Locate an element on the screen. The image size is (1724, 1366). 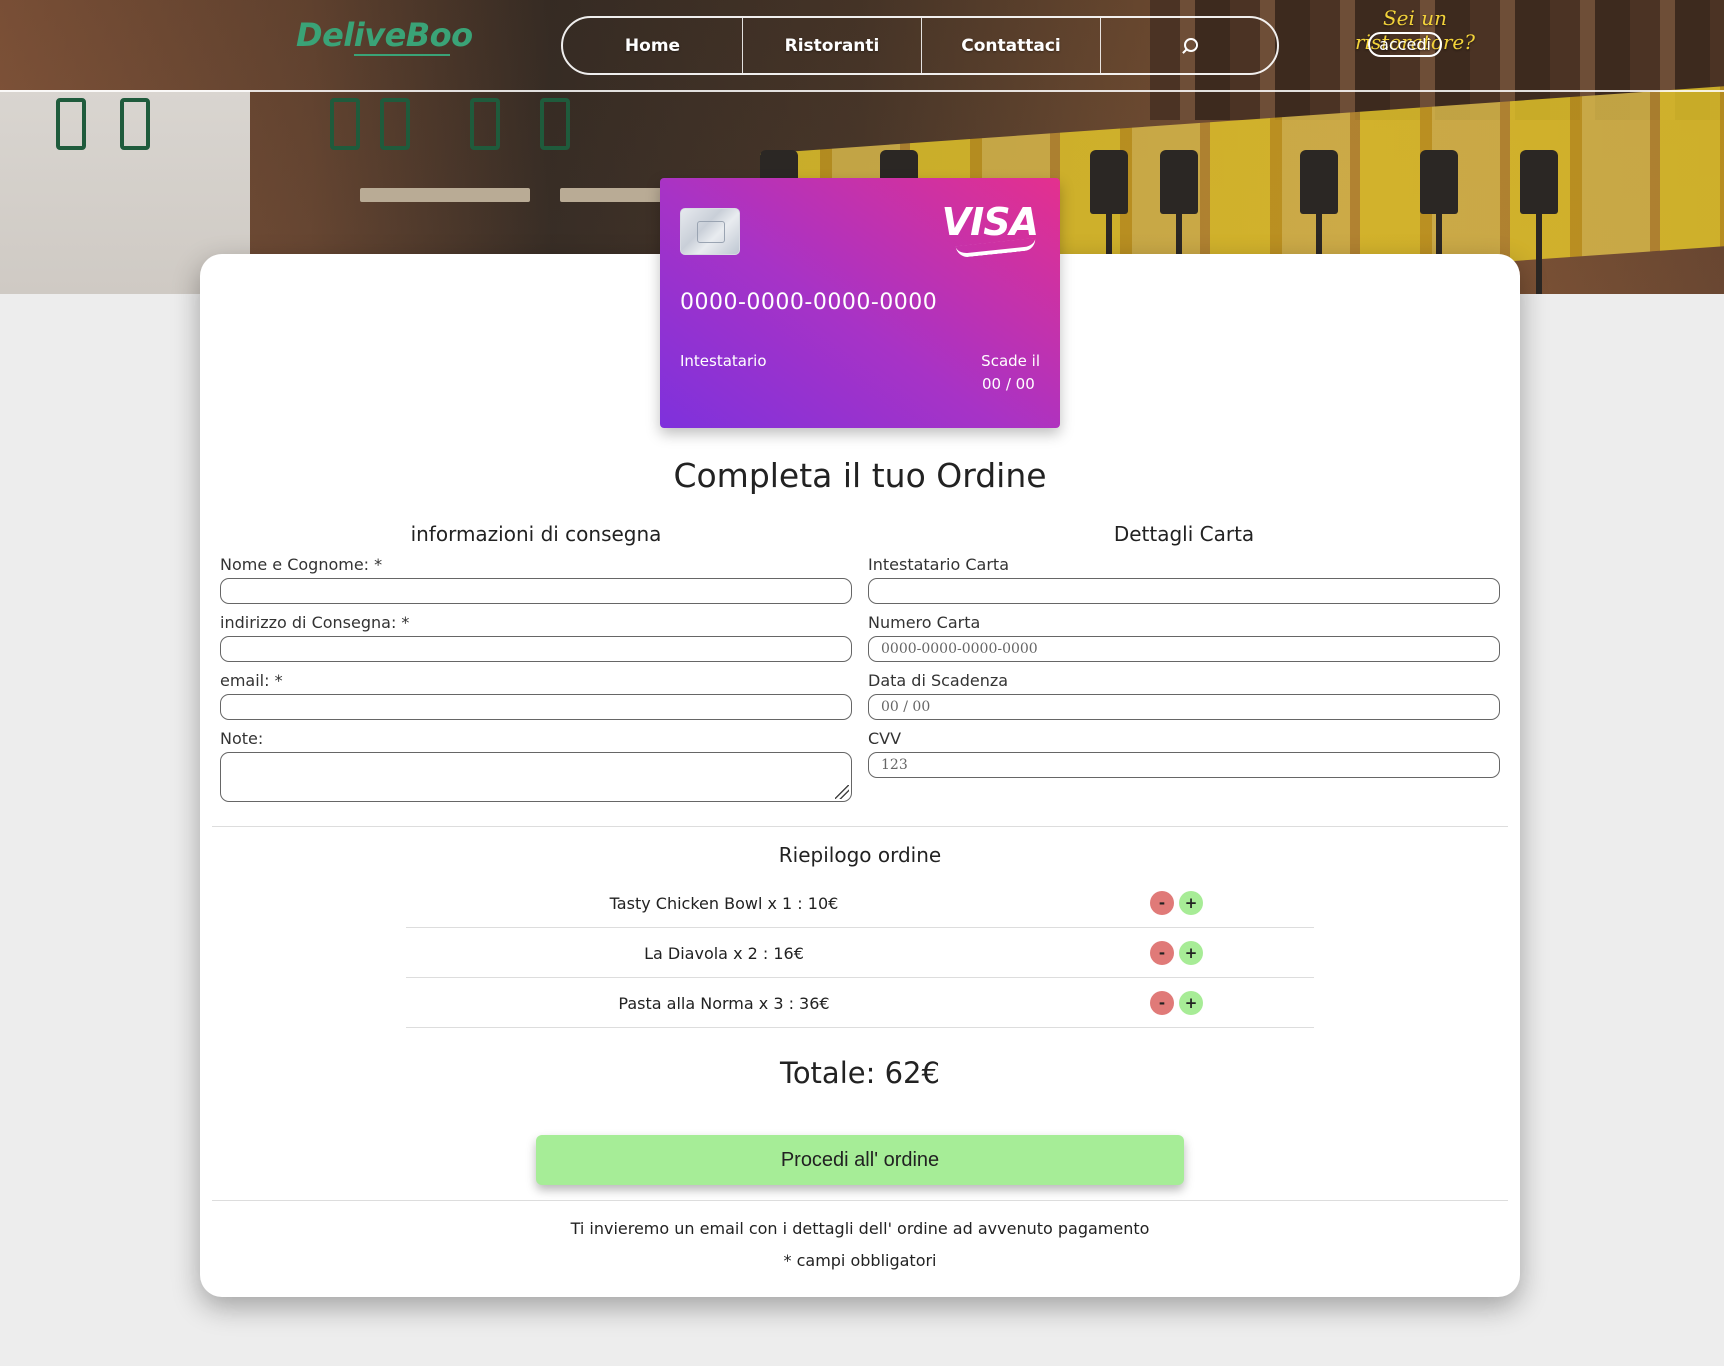
nav-home: Home is located at coordinates (653, 45).